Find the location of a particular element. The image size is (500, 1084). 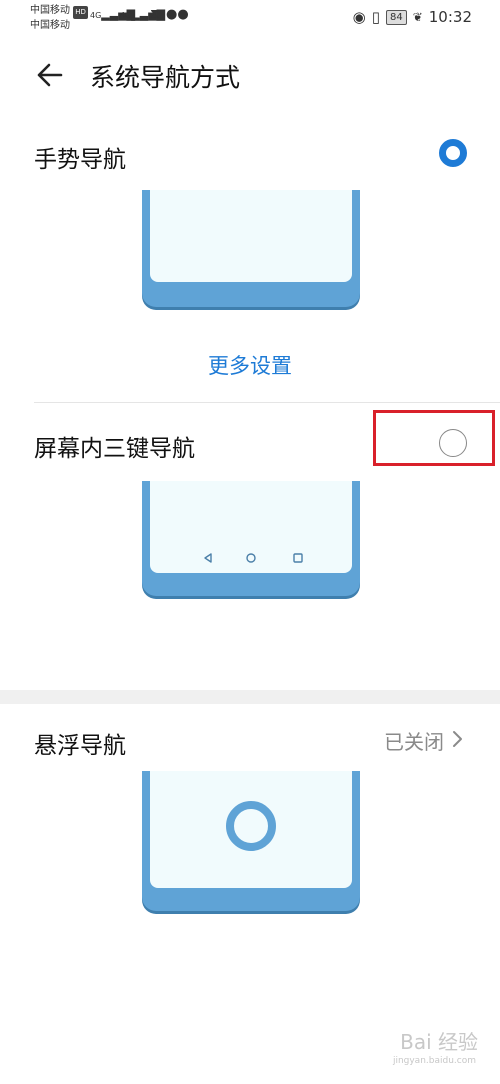

carrier-1: 中国移动 is located at coordinates (50, 10).